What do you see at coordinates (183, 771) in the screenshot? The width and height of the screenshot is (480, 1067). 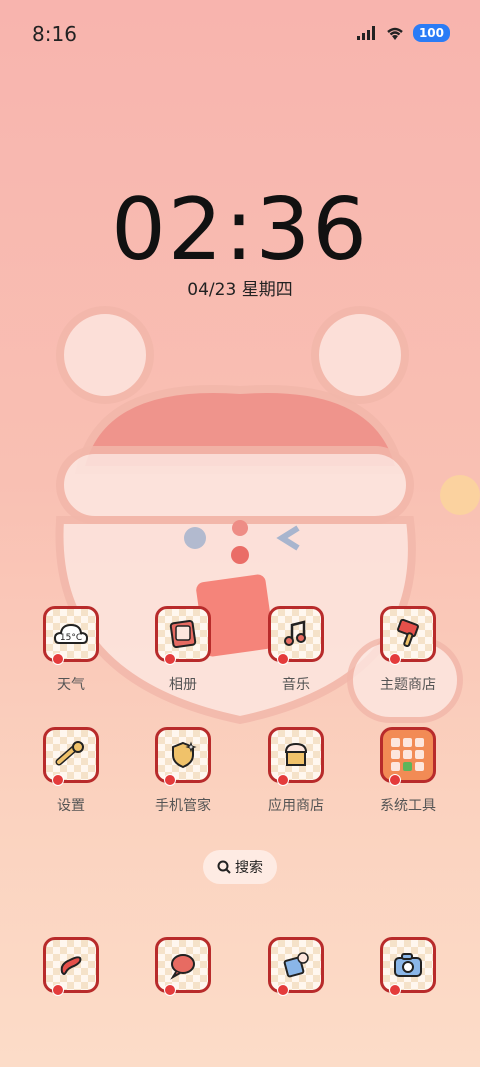 I see `app-phone-manager: 手机管家` at bounding box center [183, 771].